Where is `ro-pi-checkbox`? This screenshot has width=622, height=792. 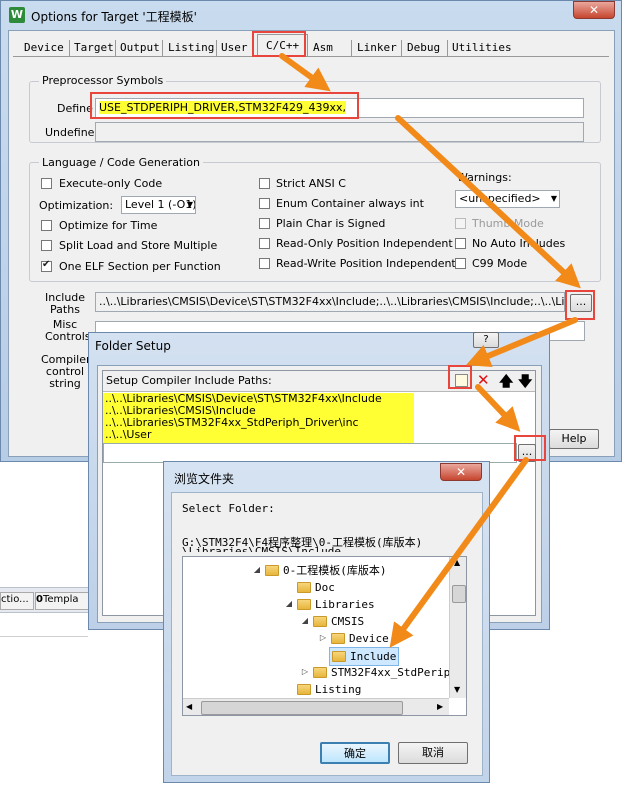 ro-pi-checkbox is located at coordinates (264, 243).